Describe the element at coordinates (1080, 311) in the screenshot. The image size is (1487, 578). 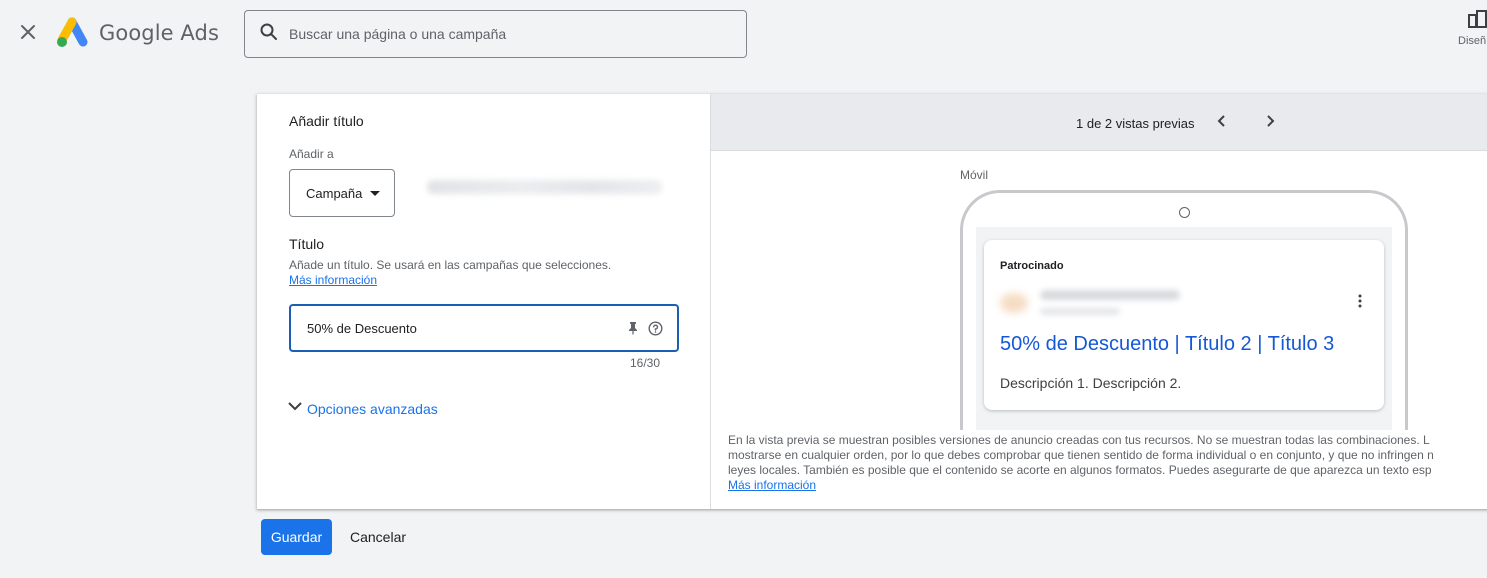
I see `advertiser-url-redacted` at that location.